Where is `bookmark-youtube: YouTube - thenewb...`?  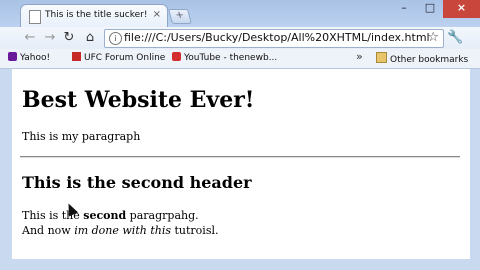
bookmark-youtube: YouTube - thenewb... is located at coordinates (224, 57).